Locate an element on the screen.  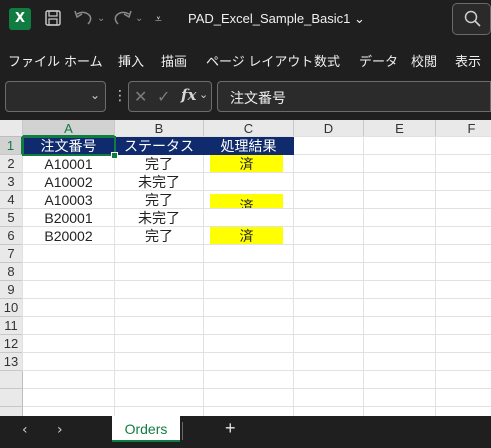
tab-home: ホーム is located at coordinates (83, 60).